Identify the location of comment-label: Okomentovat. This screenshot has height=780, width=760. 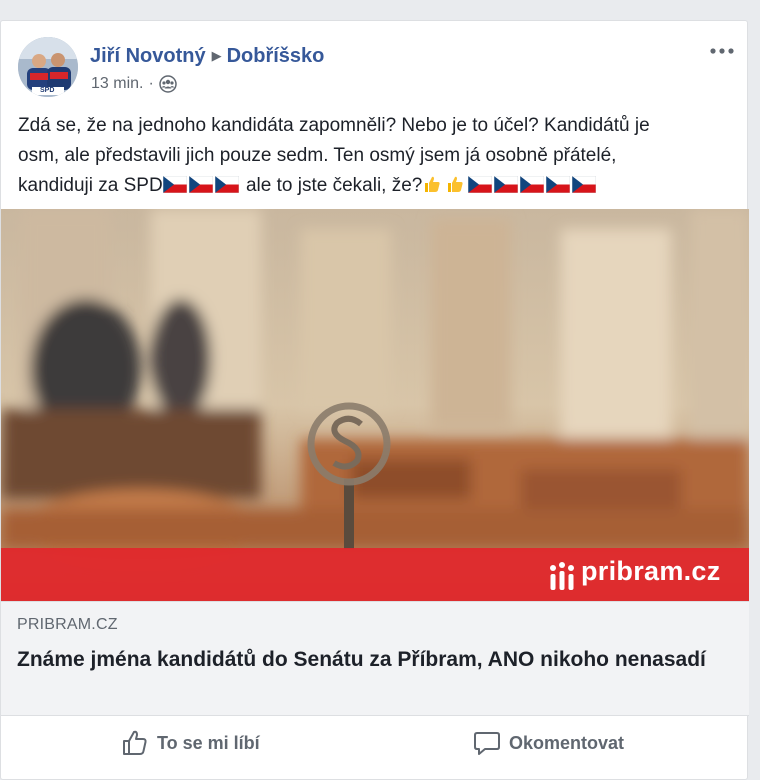
(567, 742).